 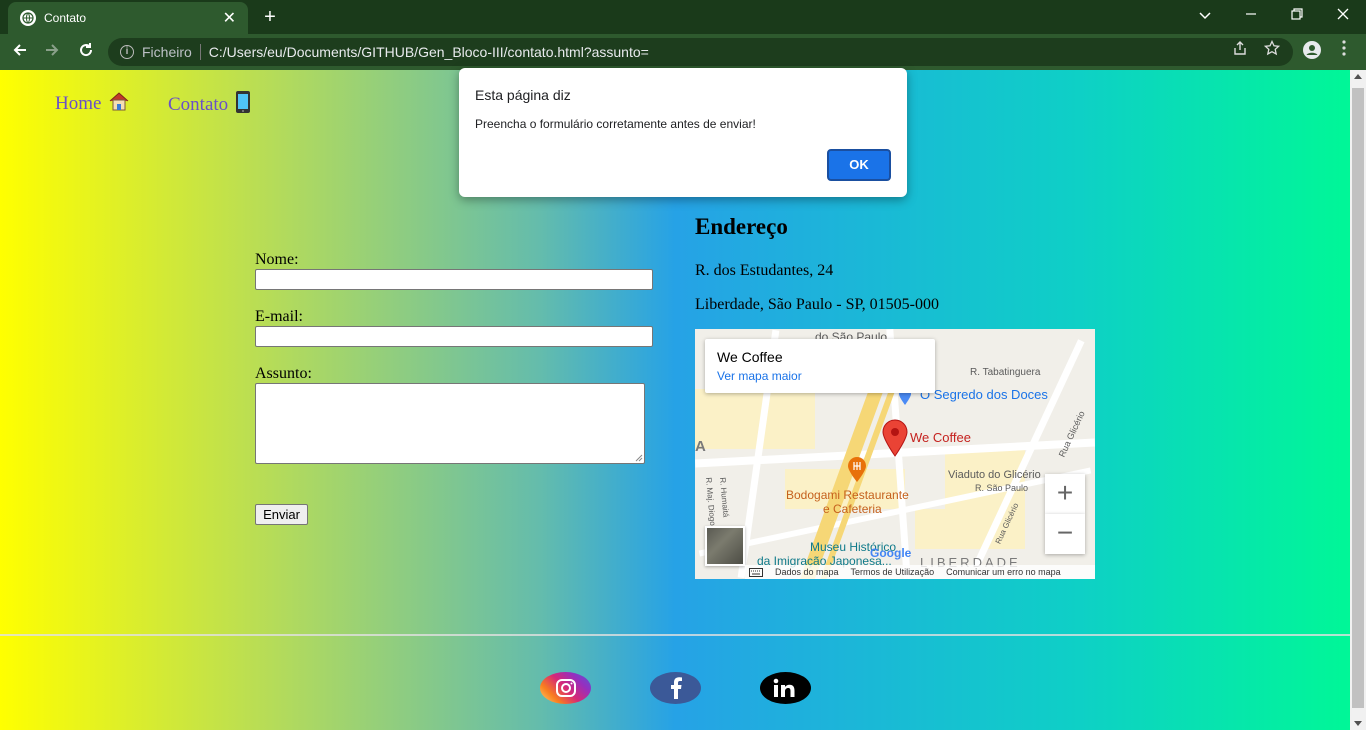 What do you see at coordinates (283, 373) in the screenshot?
I see `assunto-label: Assunto:` at bounding box center [283, 373].